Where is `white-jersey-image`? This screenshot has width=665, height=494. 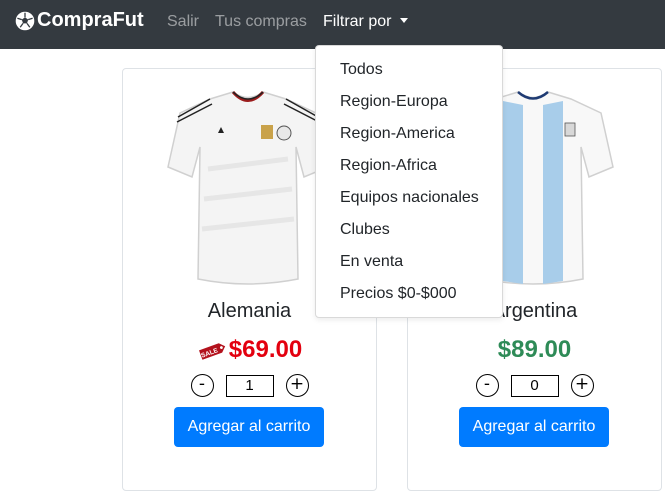
white-jersey-image is located at coordinates (248, 187).